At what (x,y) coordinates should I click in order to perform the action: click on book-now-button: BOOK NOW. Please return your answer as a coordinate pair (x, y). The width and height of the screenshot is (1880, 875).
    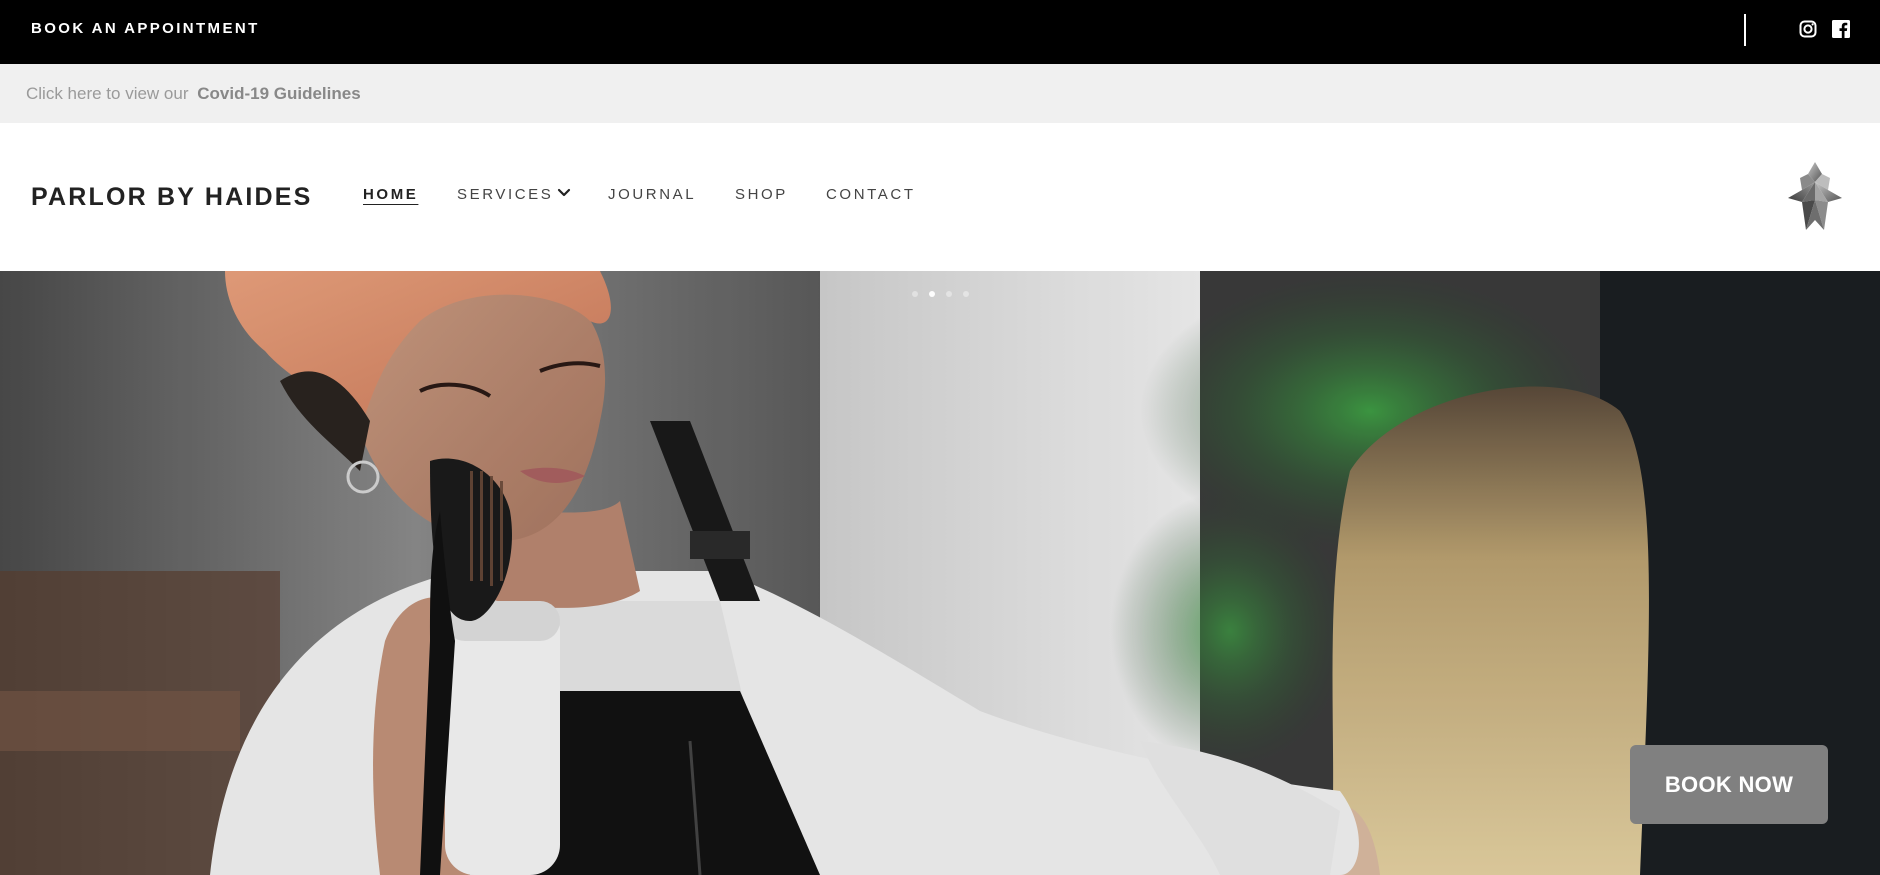
    Looking at the image, I should click on (1729, 784).